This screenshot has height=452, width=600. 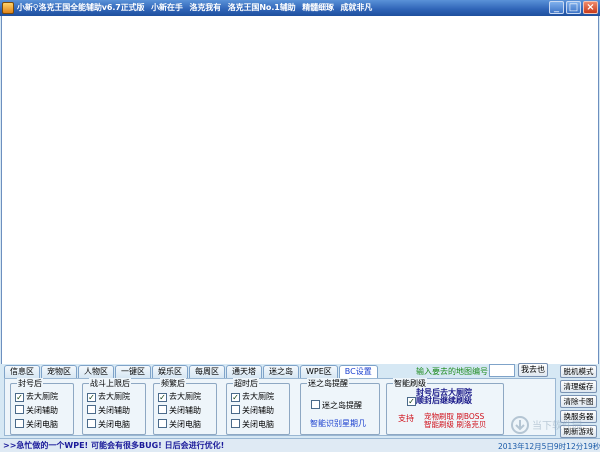 I want to click on group-label: 迷之岛提醒, so click(x=328, y=383).